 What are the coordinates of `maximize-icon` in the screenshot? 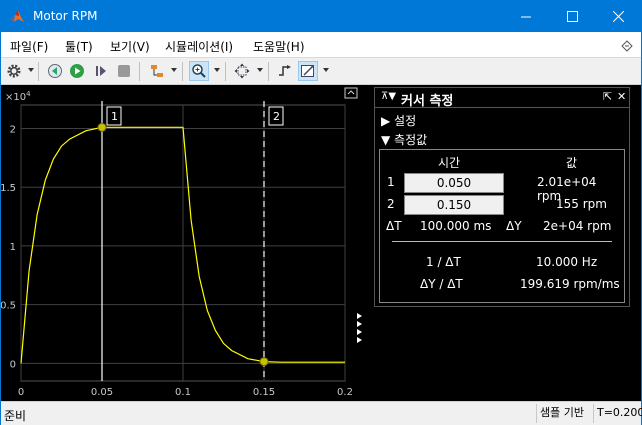 It's located at (572, 16).